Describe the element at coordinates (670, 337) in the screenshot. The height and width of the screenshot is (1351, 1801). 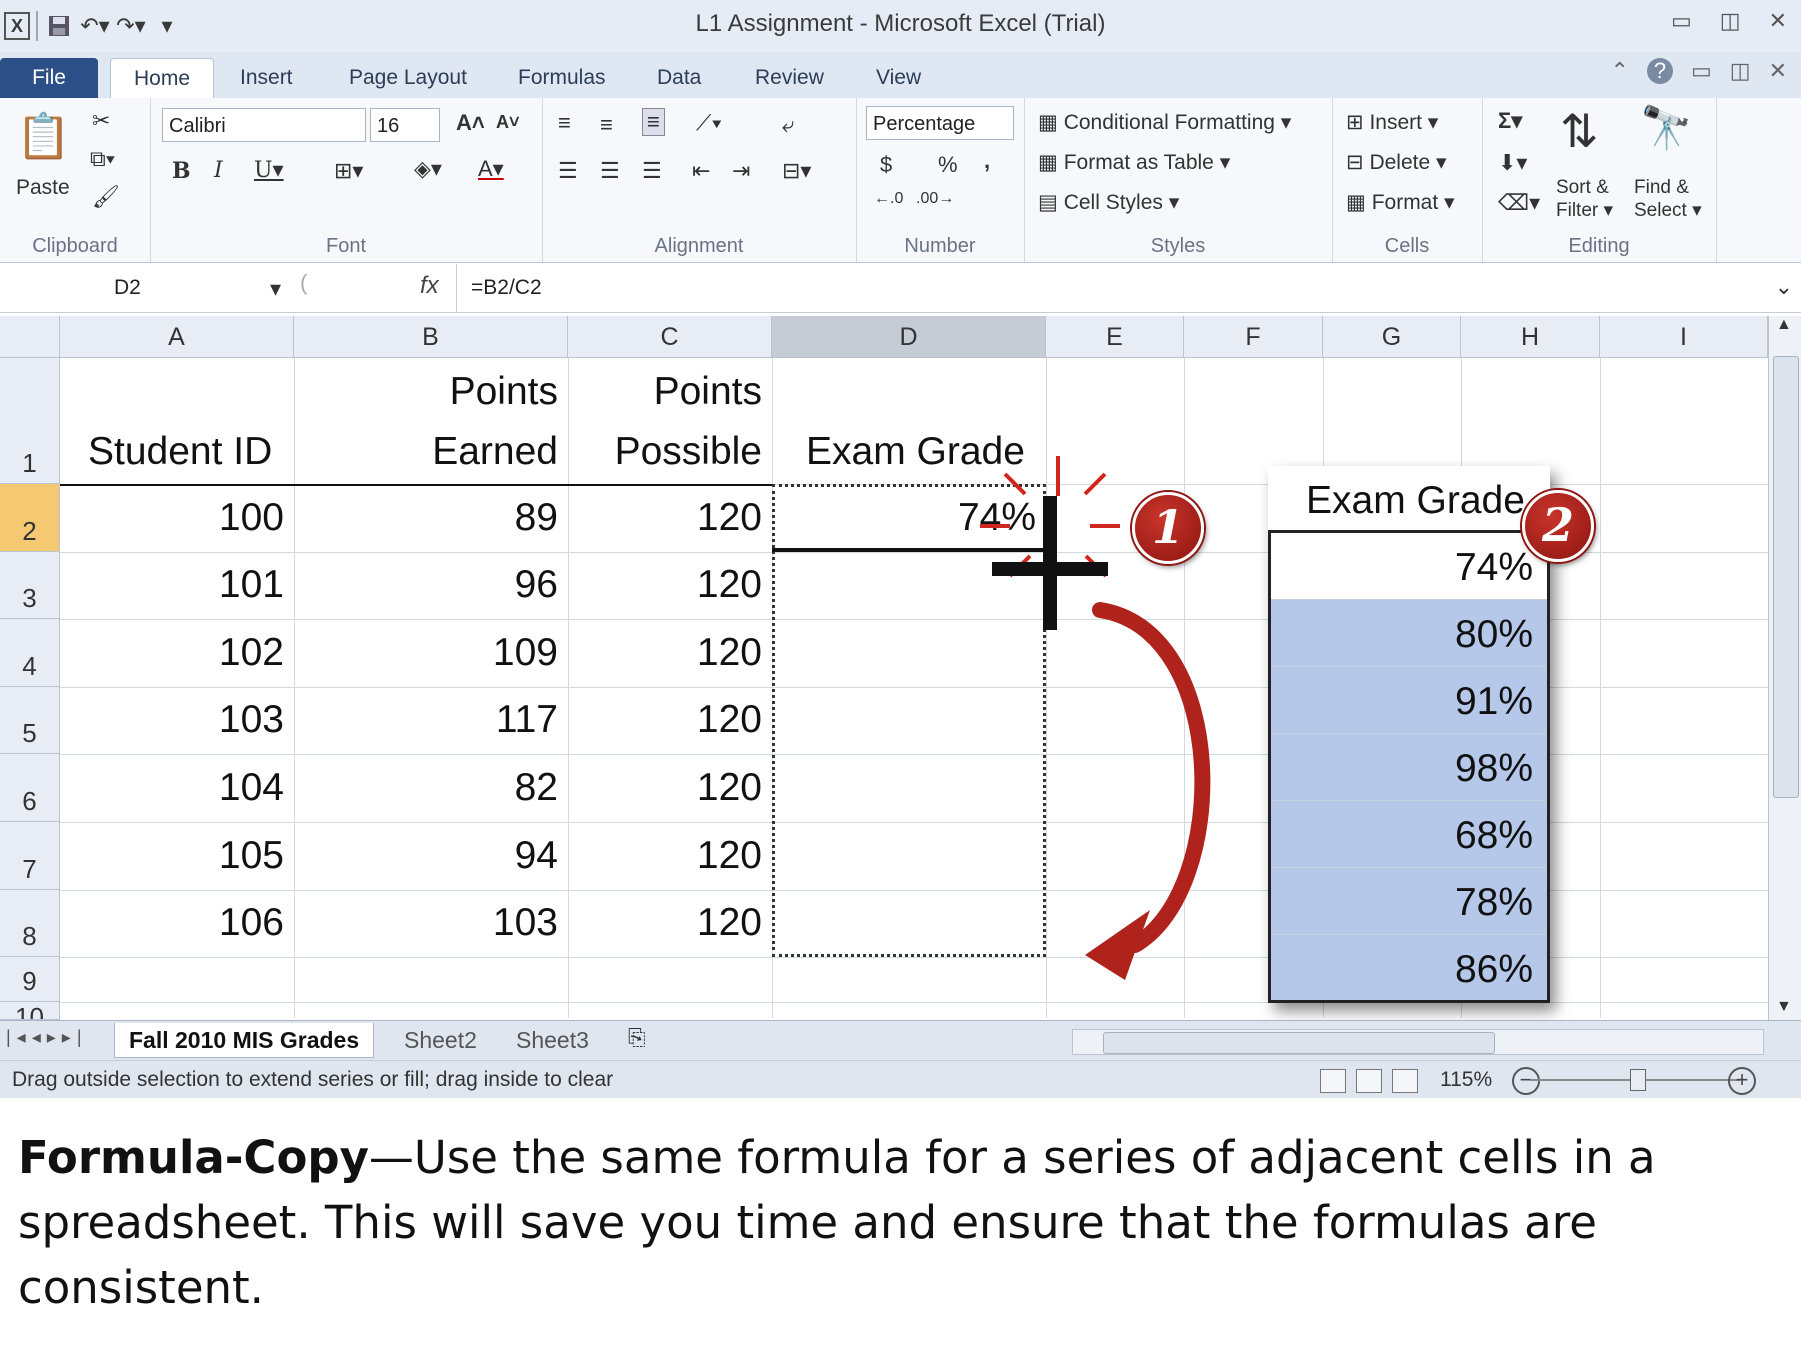
I see `column-header-c: C` at that location.